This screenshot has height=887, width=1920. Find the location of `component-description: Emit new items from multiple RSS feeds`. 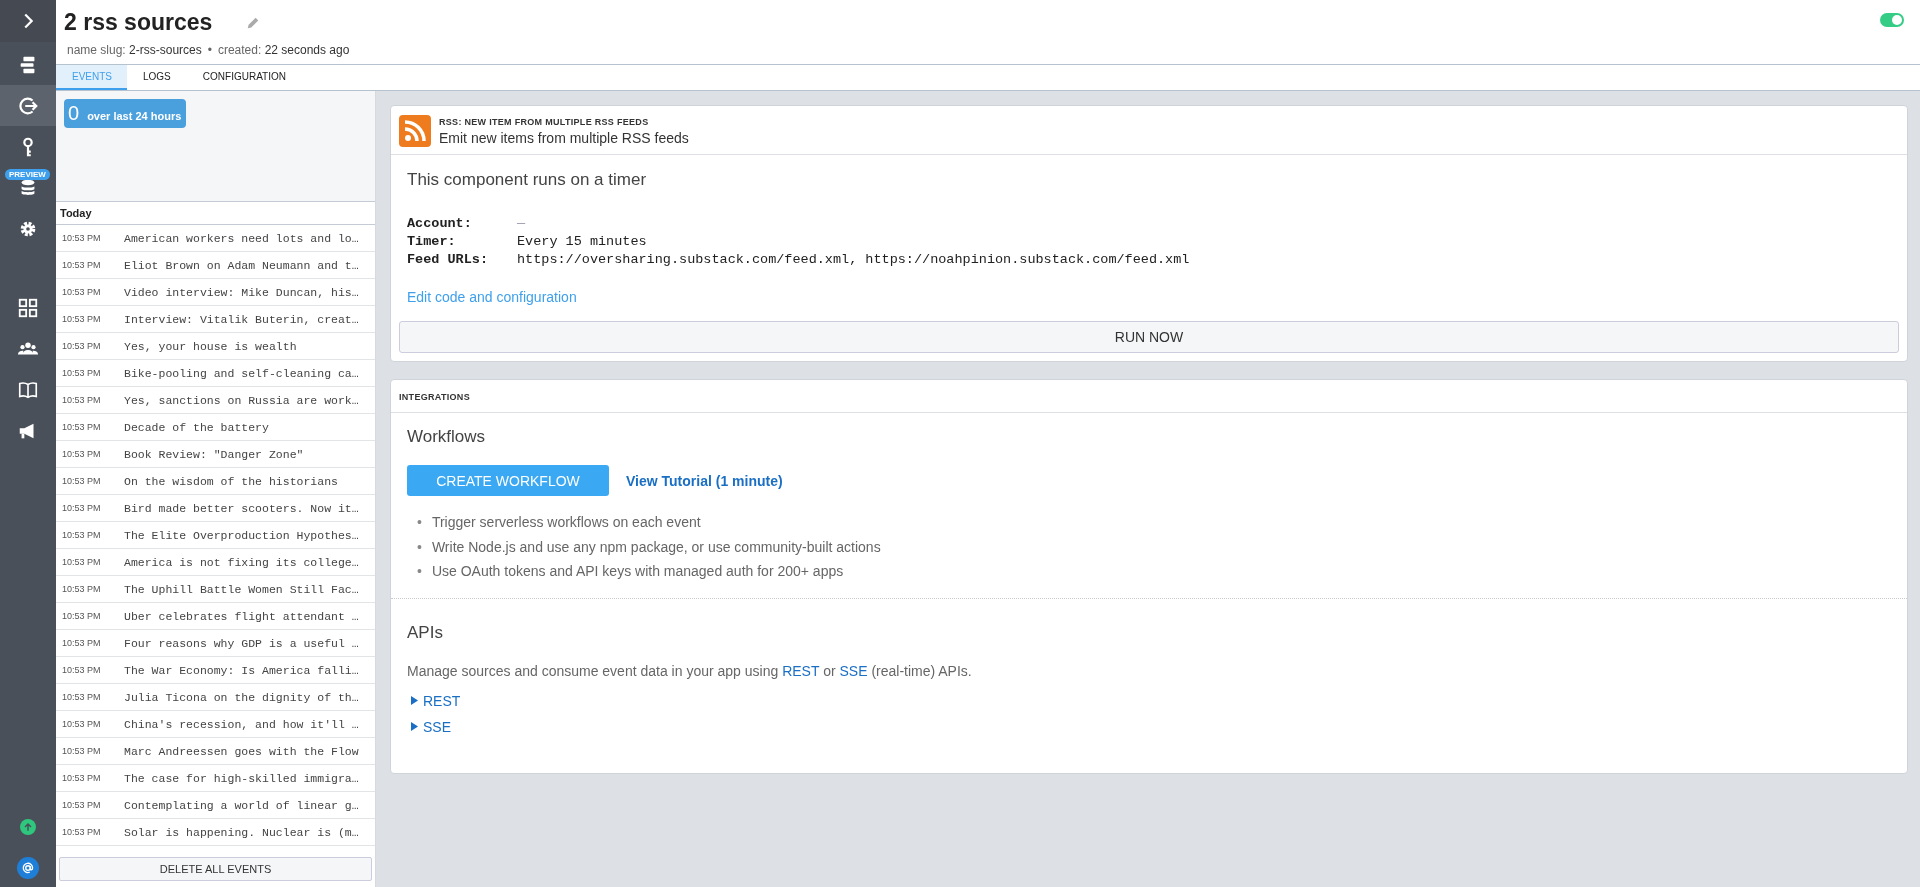

component-description: Emit new items from multiple RSS feeds is located at coordinates (564, 137).